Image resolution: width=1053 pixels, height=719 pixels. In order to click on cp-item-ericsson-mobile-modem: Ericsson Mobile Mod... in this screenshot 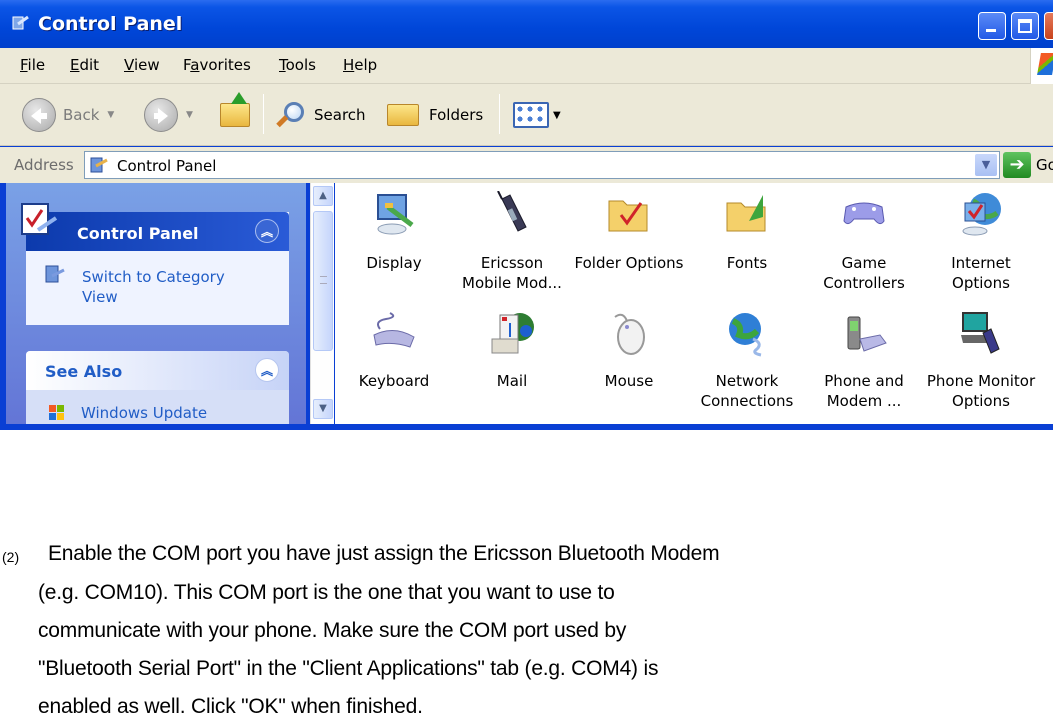, I will do `click(512, 241)`.